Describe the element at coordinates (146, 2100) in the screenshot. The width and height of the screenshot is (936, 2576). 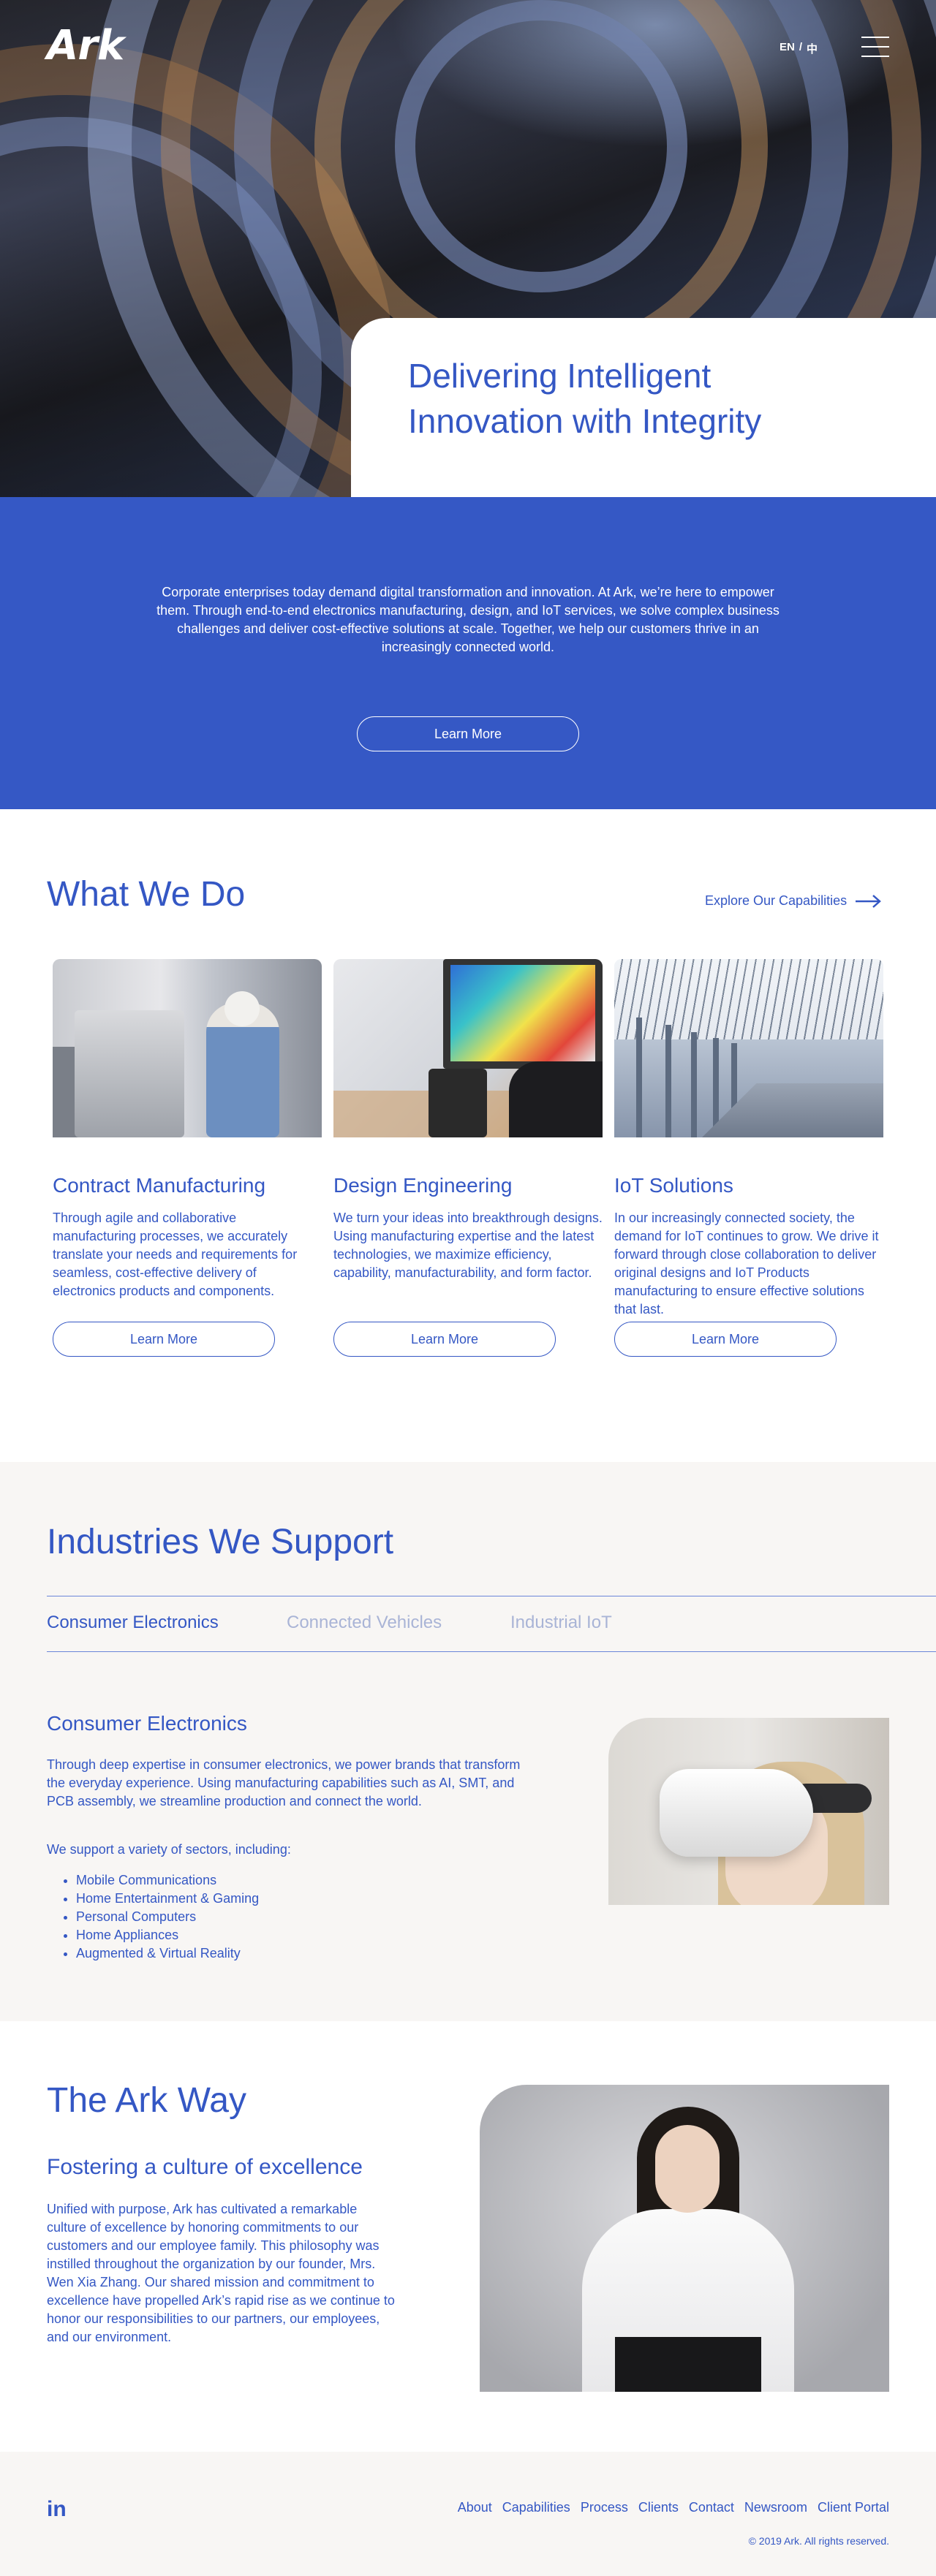
I see `ark-way-title: The Ark Way` at that location.